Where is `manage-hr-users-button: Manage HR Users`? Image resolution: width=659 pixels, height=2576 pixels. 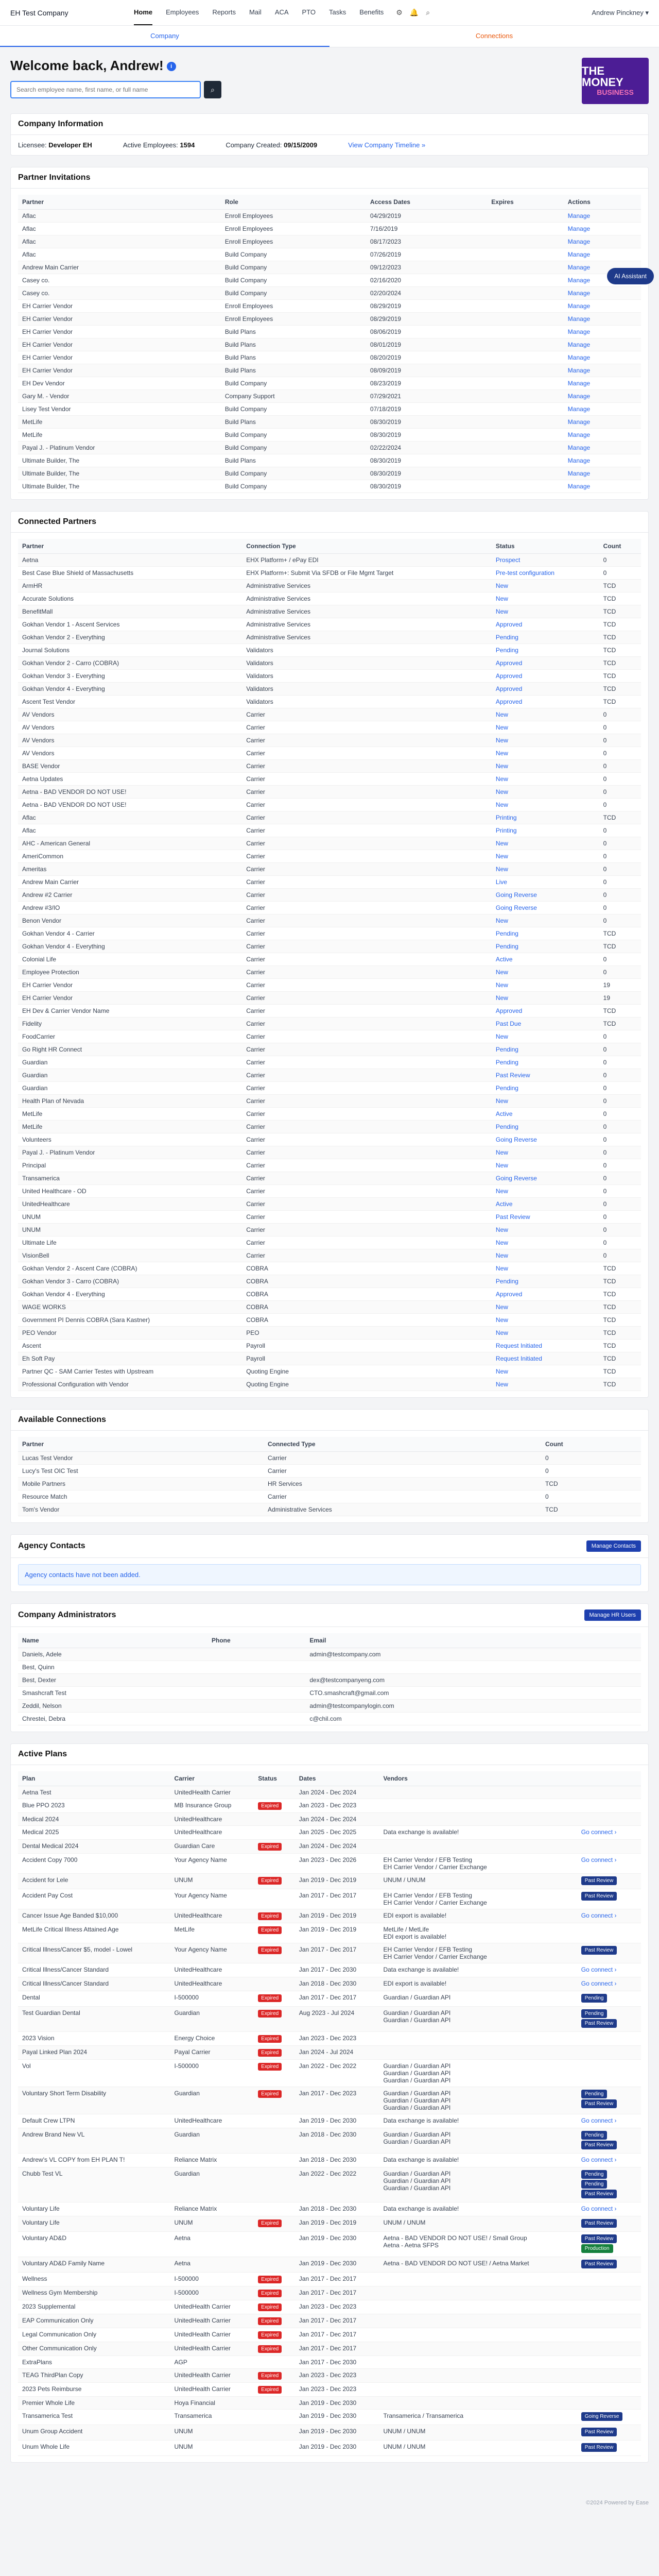
manage-hr-users-button: Manage HR Users is located at coordinates (613, 1615).